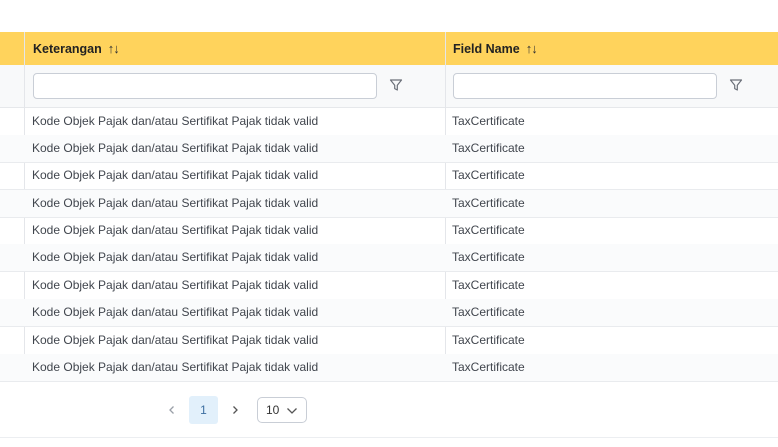  What do you see at coordinates (486, 48) in the screenshot?
I see `column-label: Field Name` at bounding box center [486, 48].